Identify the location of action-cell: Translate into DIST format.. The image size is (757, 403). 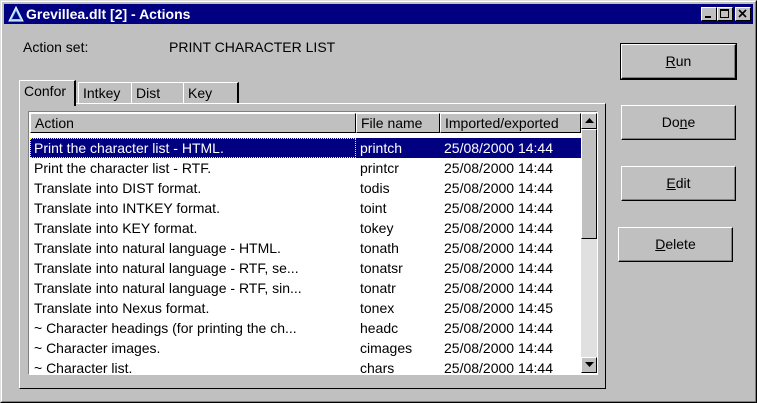
(118, 188).